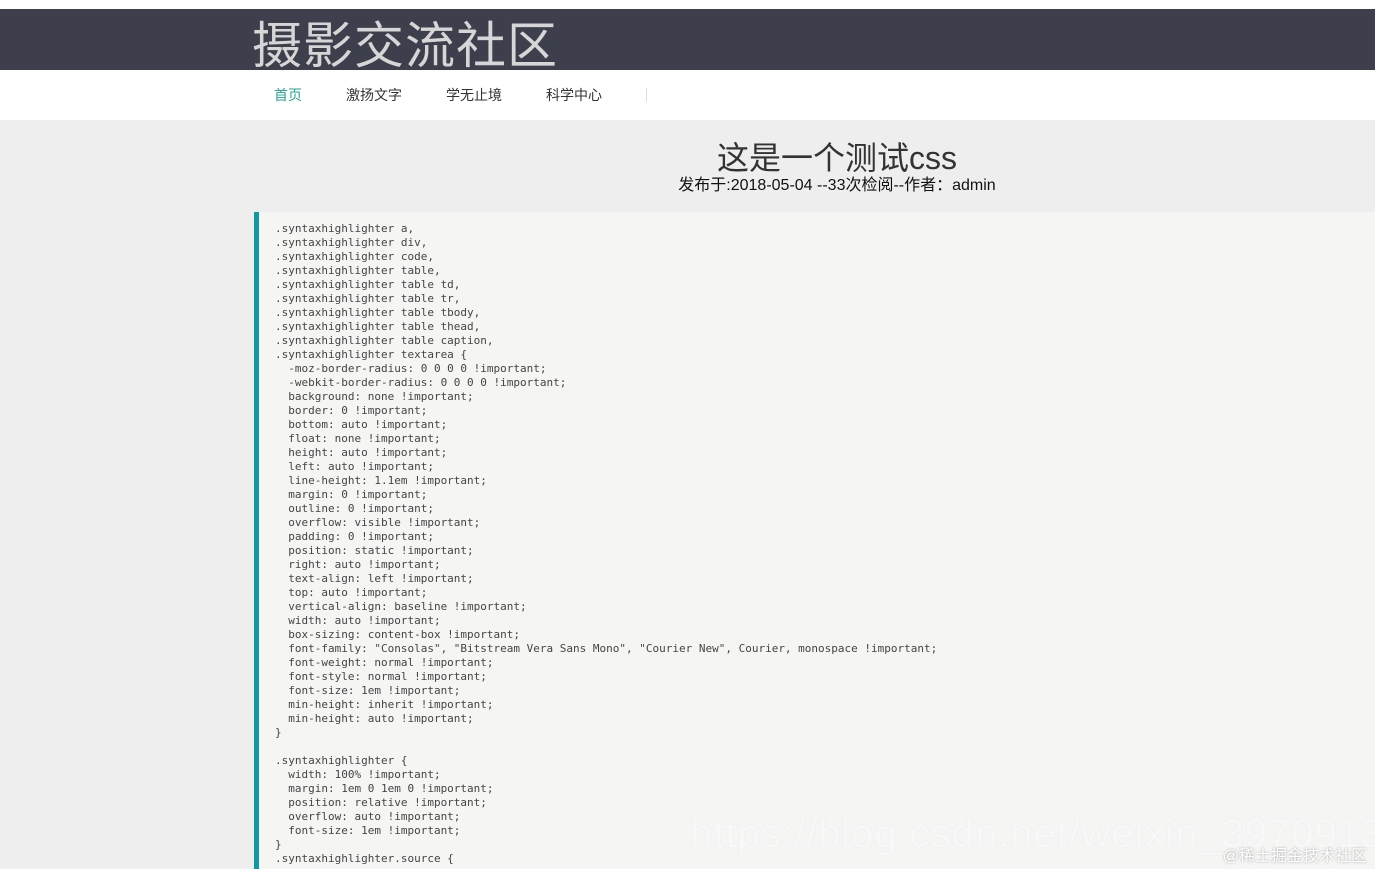 This screenshot has width=1375, height=869. Describe the element at coordinates (646, 95) in the screenshot. I see `nav-divider` at that location.